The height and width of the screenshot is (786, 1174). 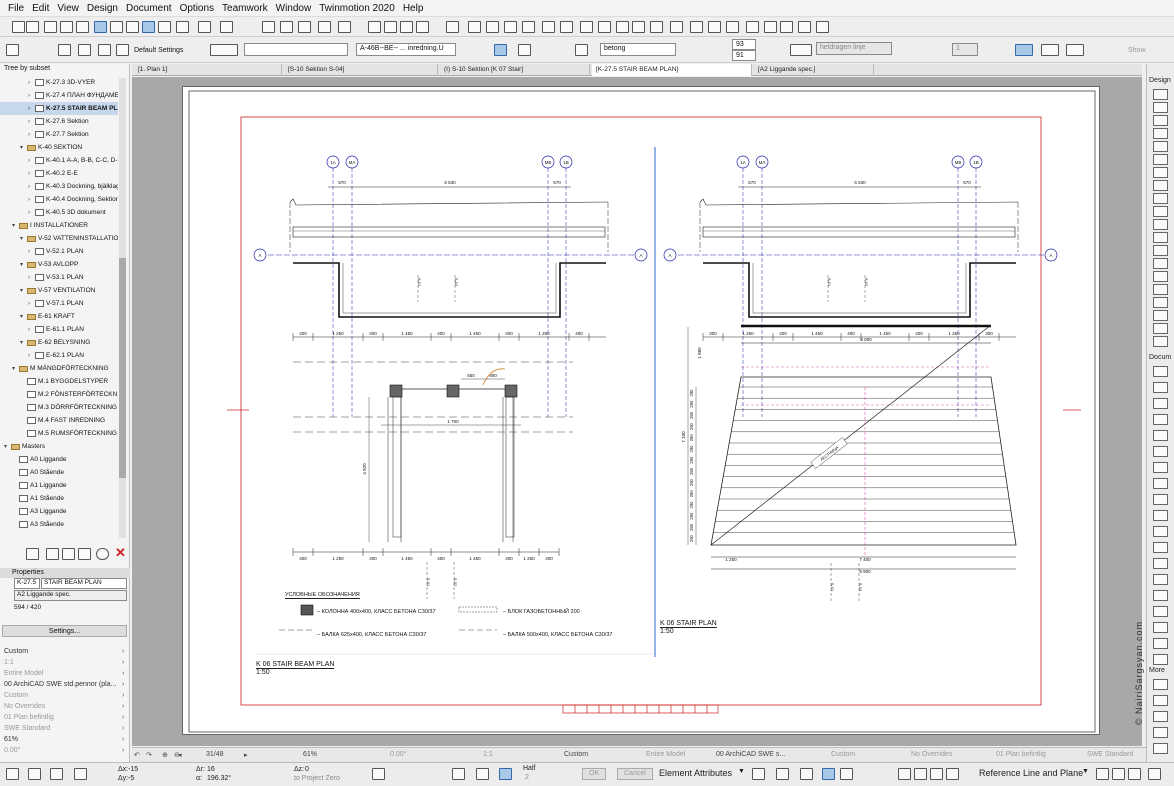 I want to click on property-row: 61% ›, so click(x=67, y=739).